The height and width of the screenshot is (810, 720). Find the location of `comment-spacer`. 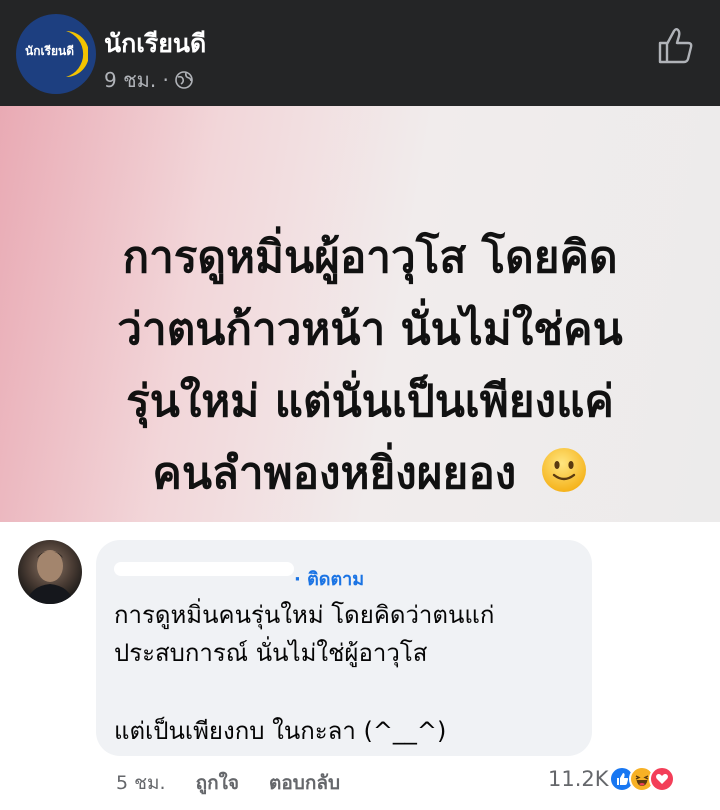

comment-spacer is located at coordinates (304, 692).